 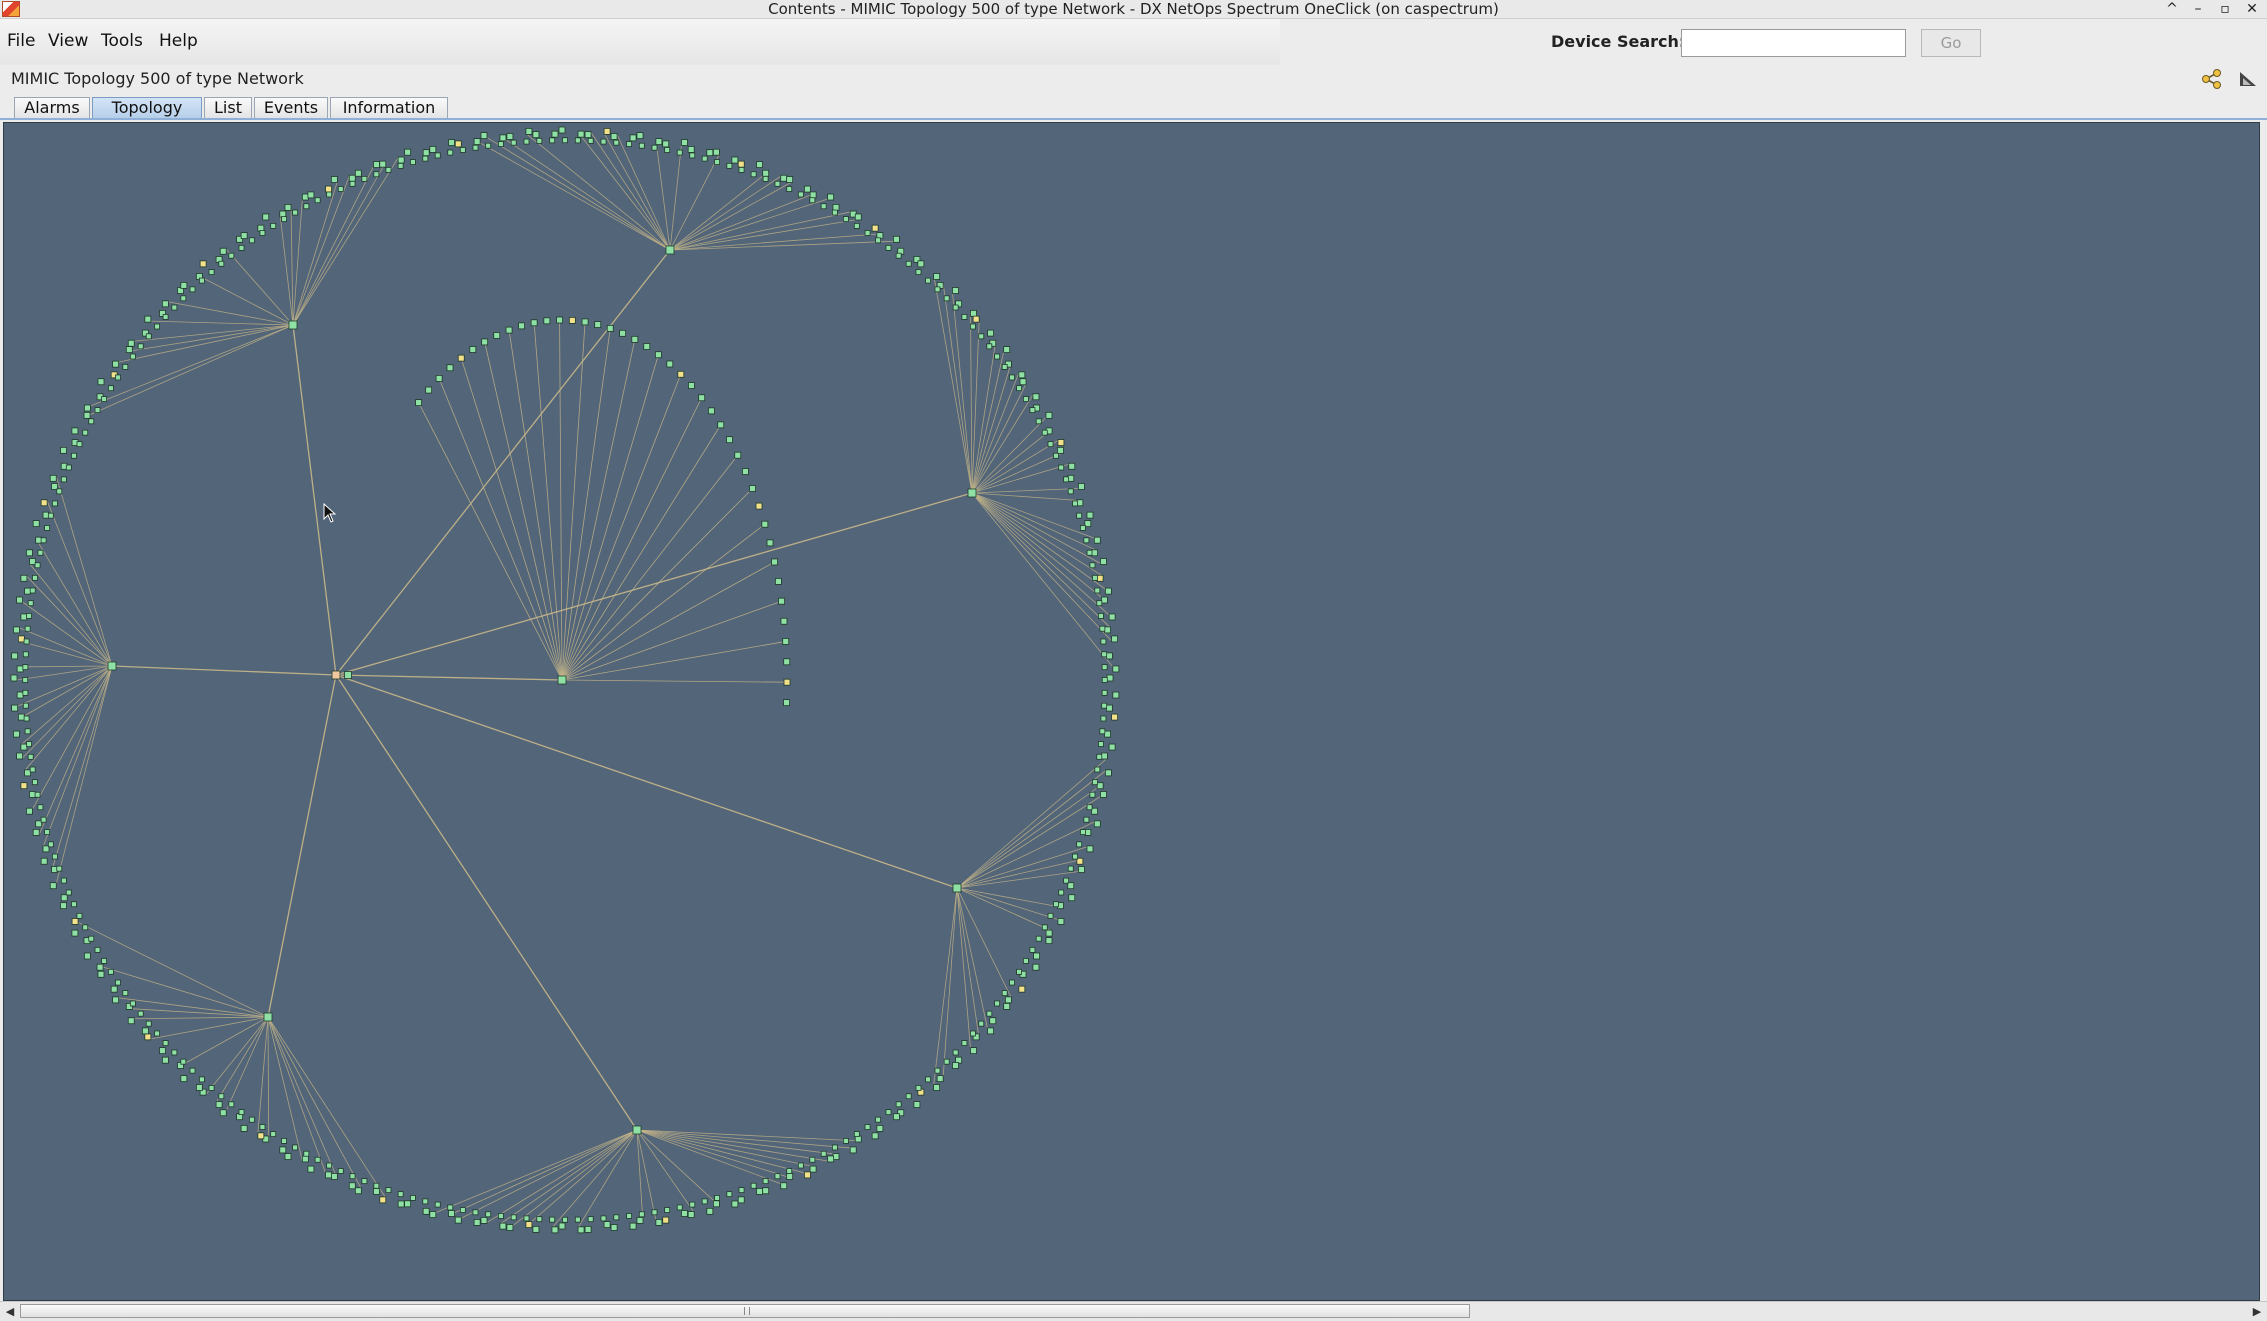 I want to click on tab-events: Events, so click(x=291, y=108).